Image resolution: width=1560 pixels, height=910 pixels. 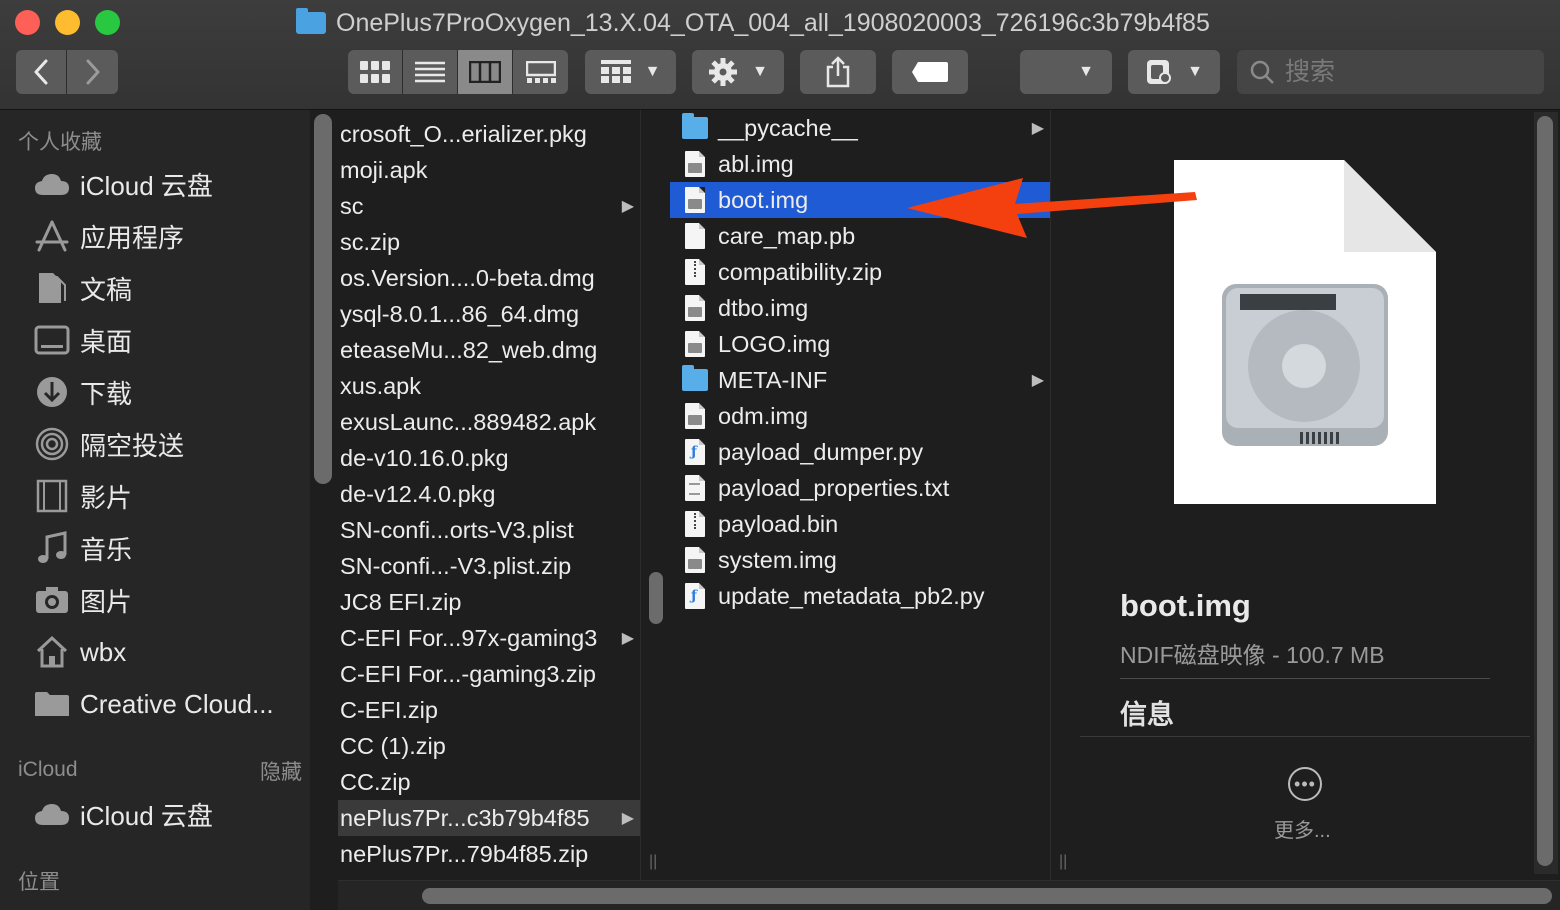 I want to click on disk-image-file-icon, so click(x=695, y=344).